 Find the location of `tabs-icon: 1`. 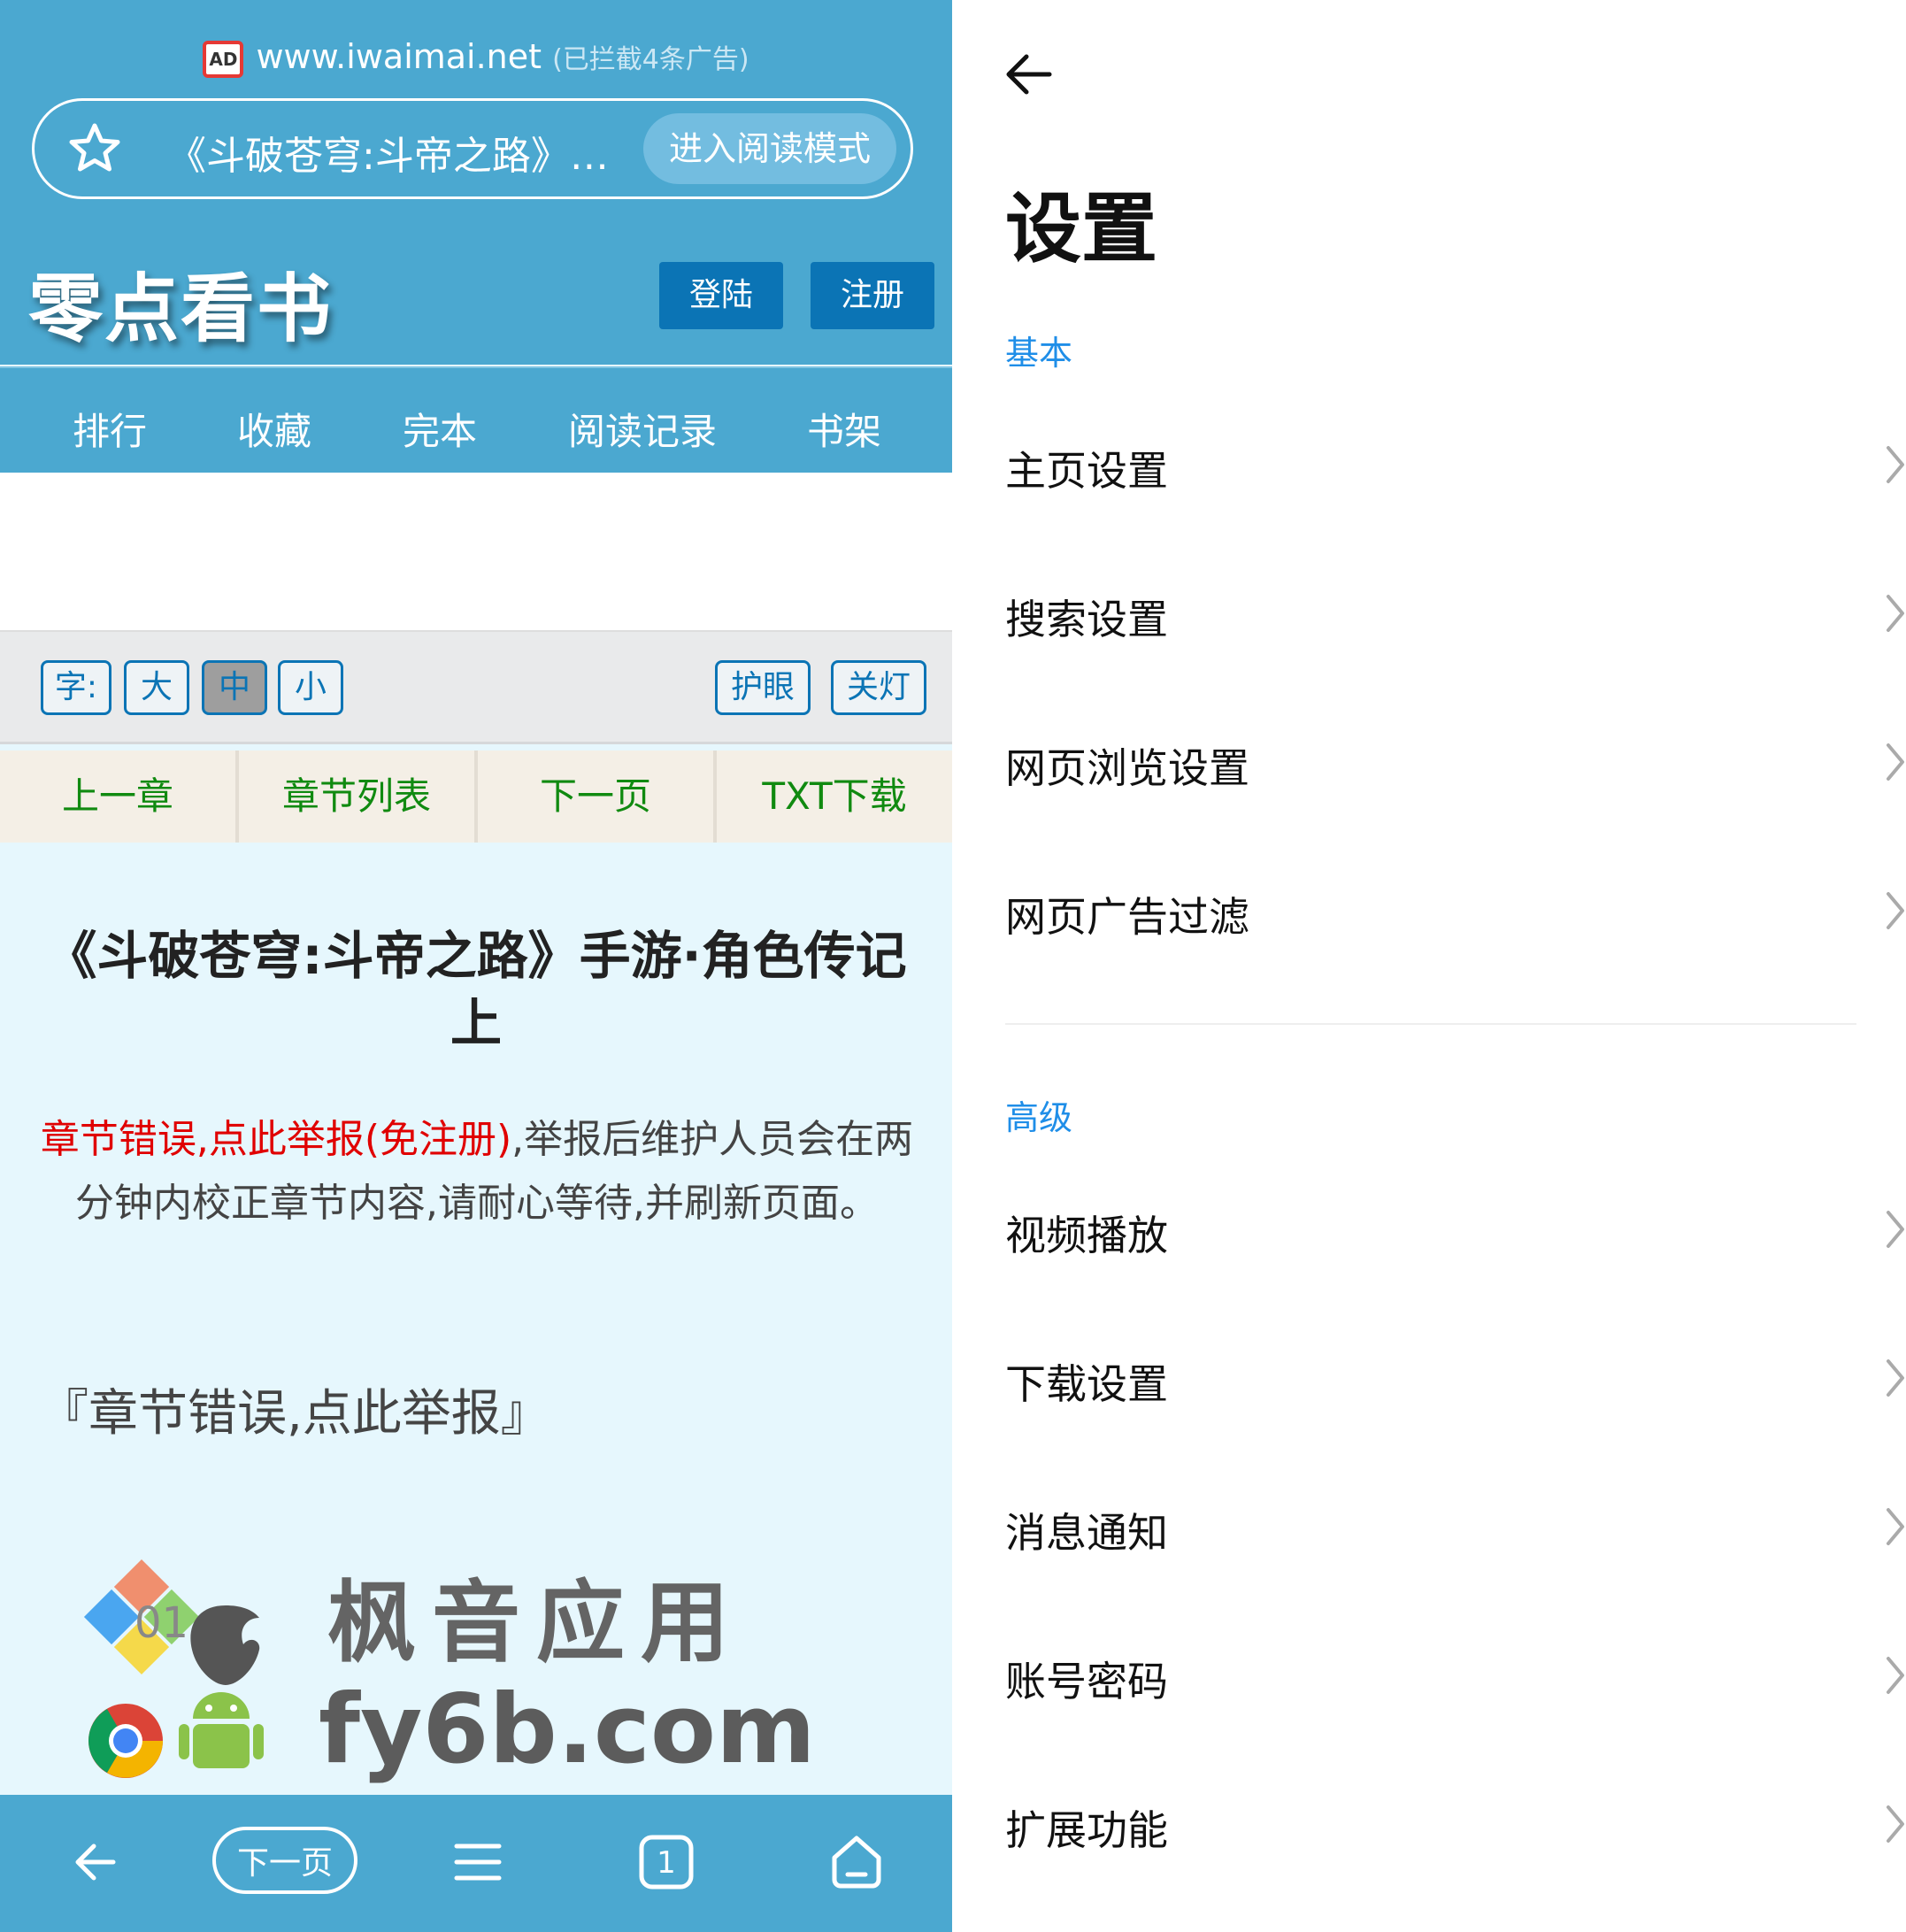

tabs-icon: 1 is located at coordinates (666, 1862).